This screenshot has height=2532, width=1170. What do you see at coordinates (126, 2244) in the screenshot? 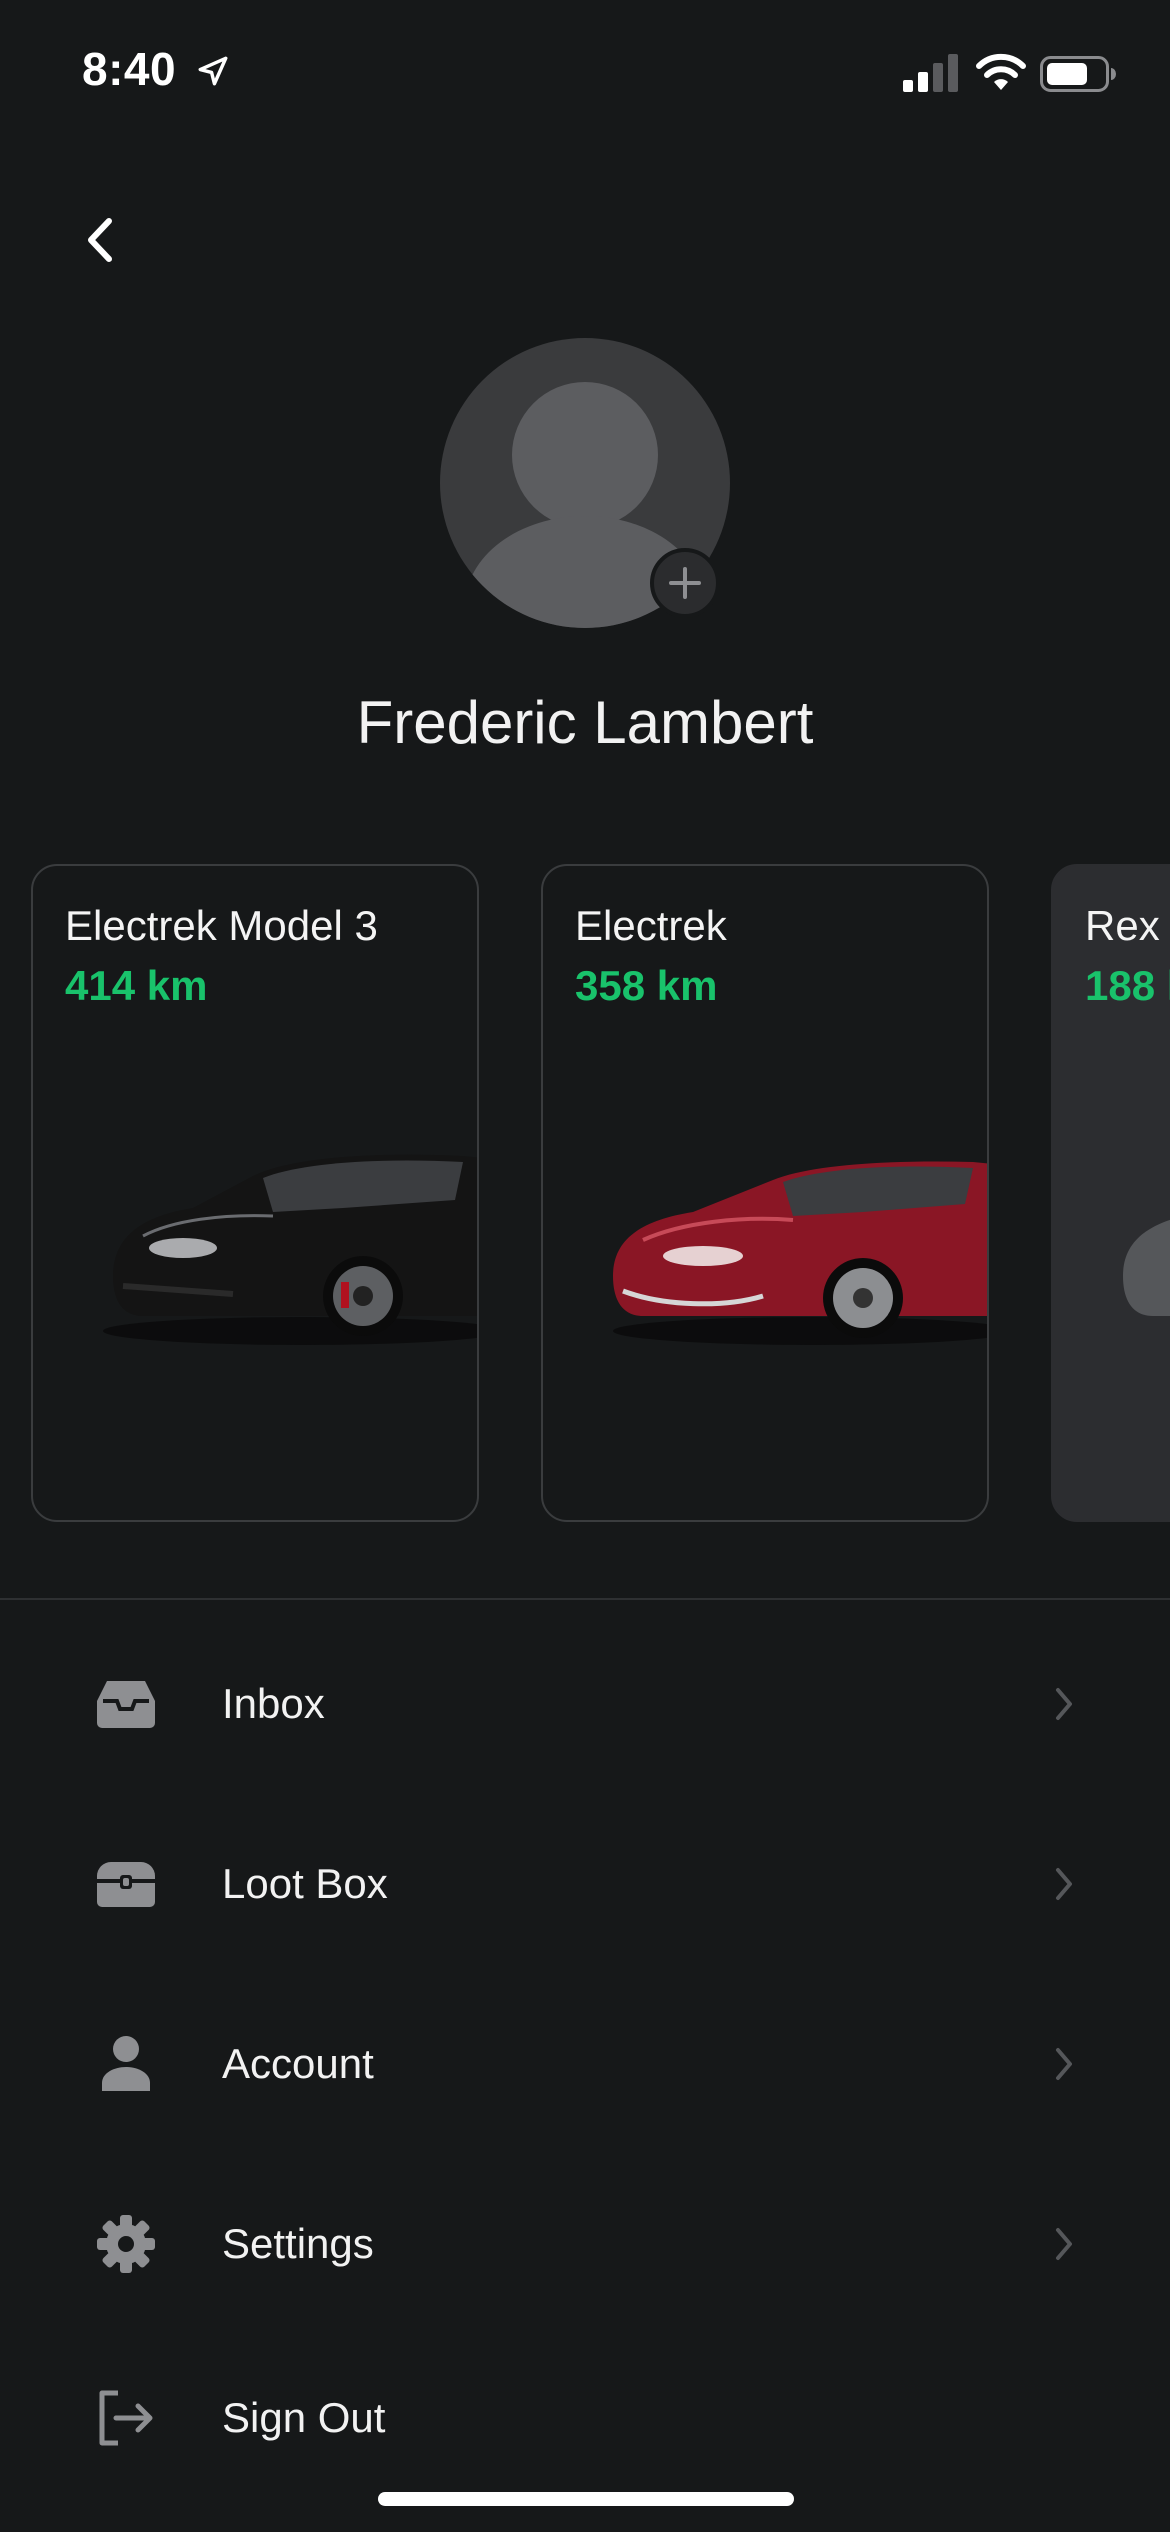
I see `gear-icon` at bounding box center [126, 2244].